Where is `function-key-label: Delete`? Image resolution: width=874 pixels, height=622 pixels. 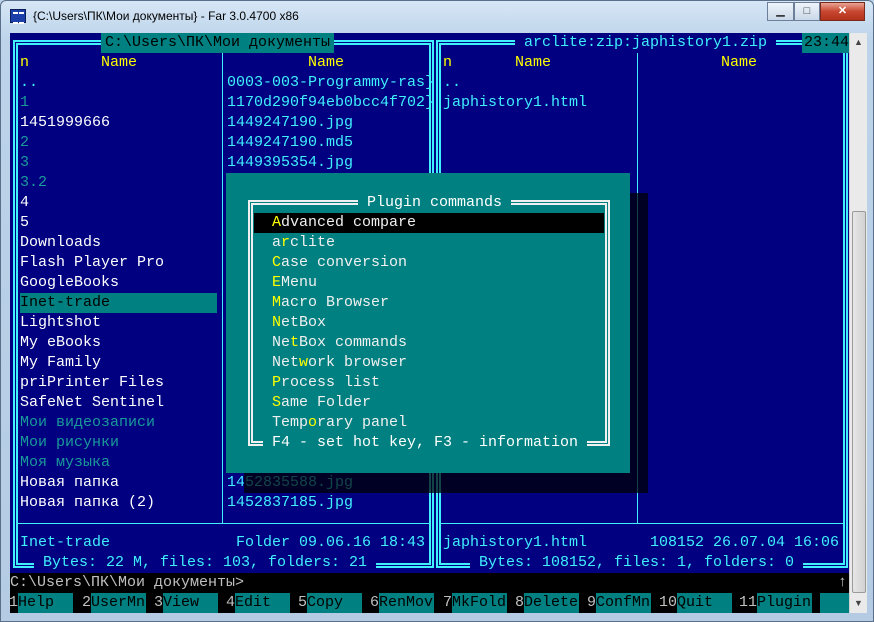
function-key-label: Delete is located at coordinates (551, 603).